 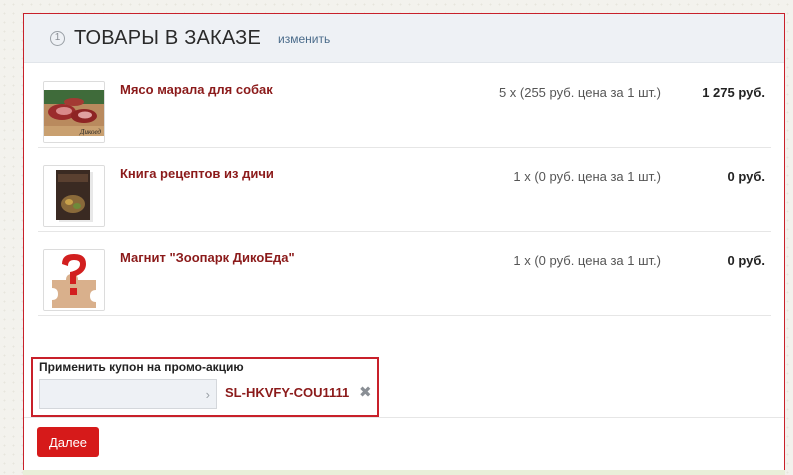 What do you see at coordinates (167, 37) in the screenshot?
I see `page-title: ТОВАРЫ В ЗАКАЗЕ` at bounding box center [167, 37].